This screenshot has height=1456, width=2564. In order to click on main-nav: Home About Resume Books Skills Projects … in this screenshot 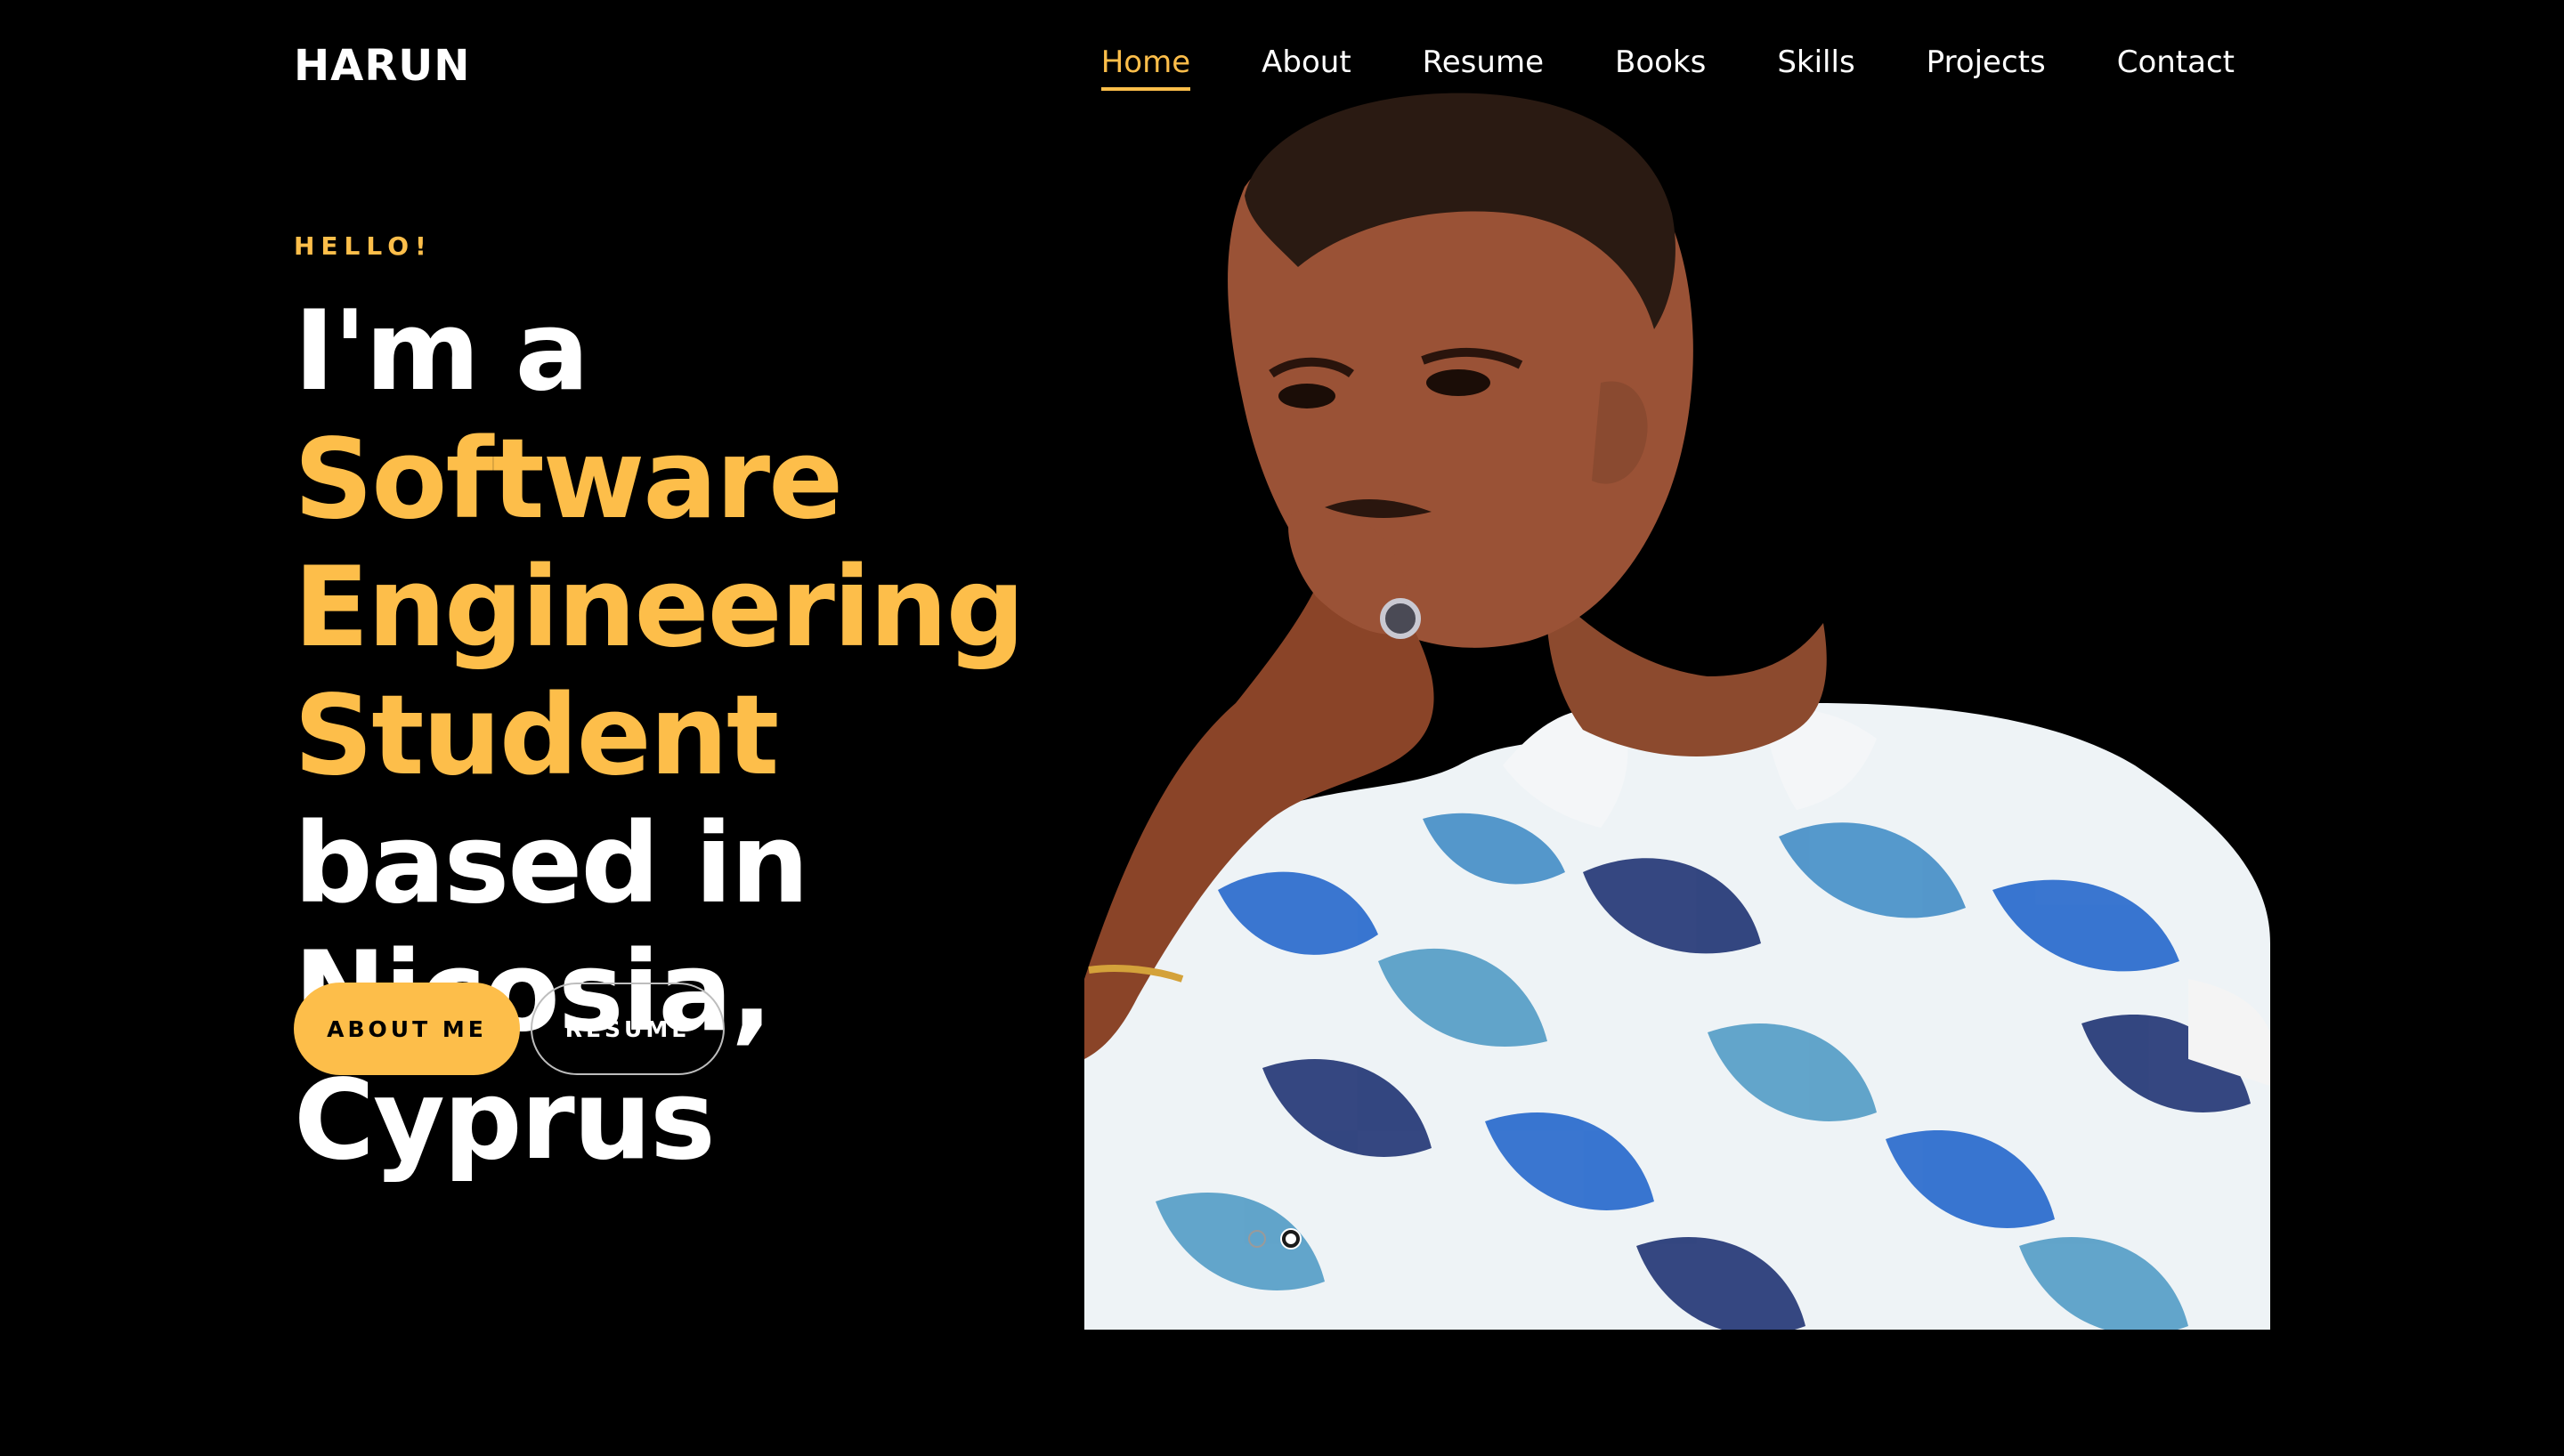, I will do `click(1667, 67)`.